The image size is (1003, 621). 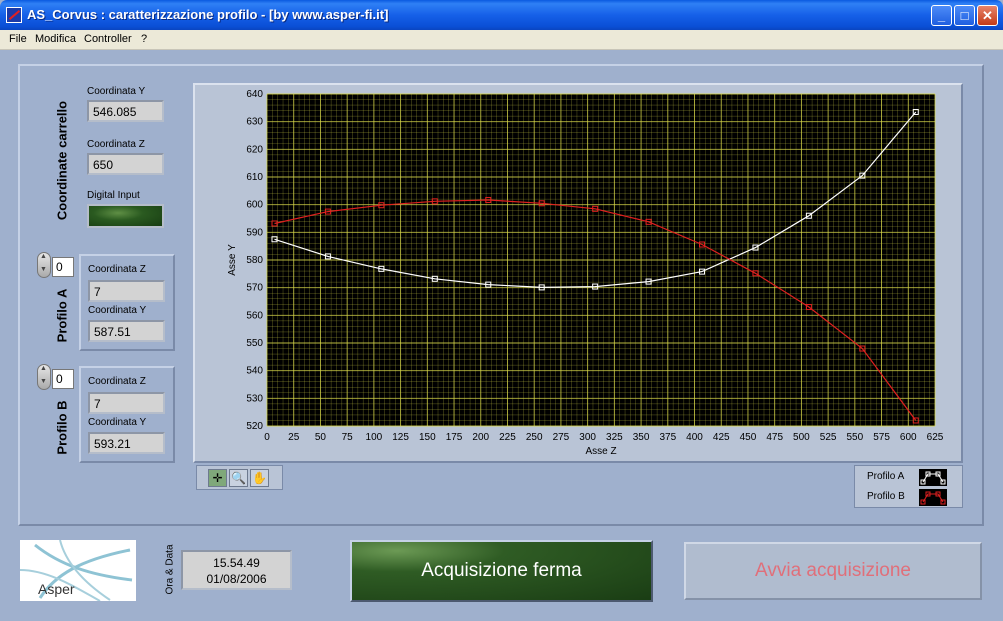 What do you see at coordinates (62, 160) in the screenshot?
I see `carriage-section-label: Coordinate carrello` at bounding box center [62, 160].